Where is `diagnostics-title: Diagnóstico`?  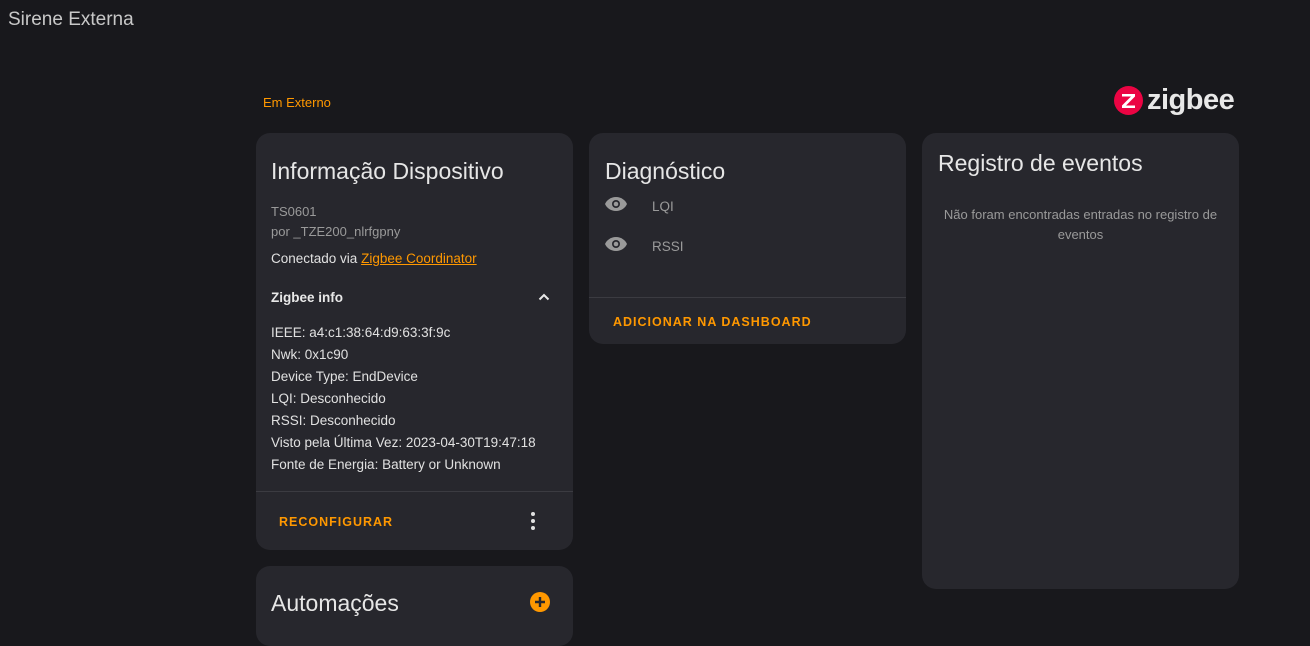
diagnostics-title: Diagnóstico is located at coordinates (665, 171).